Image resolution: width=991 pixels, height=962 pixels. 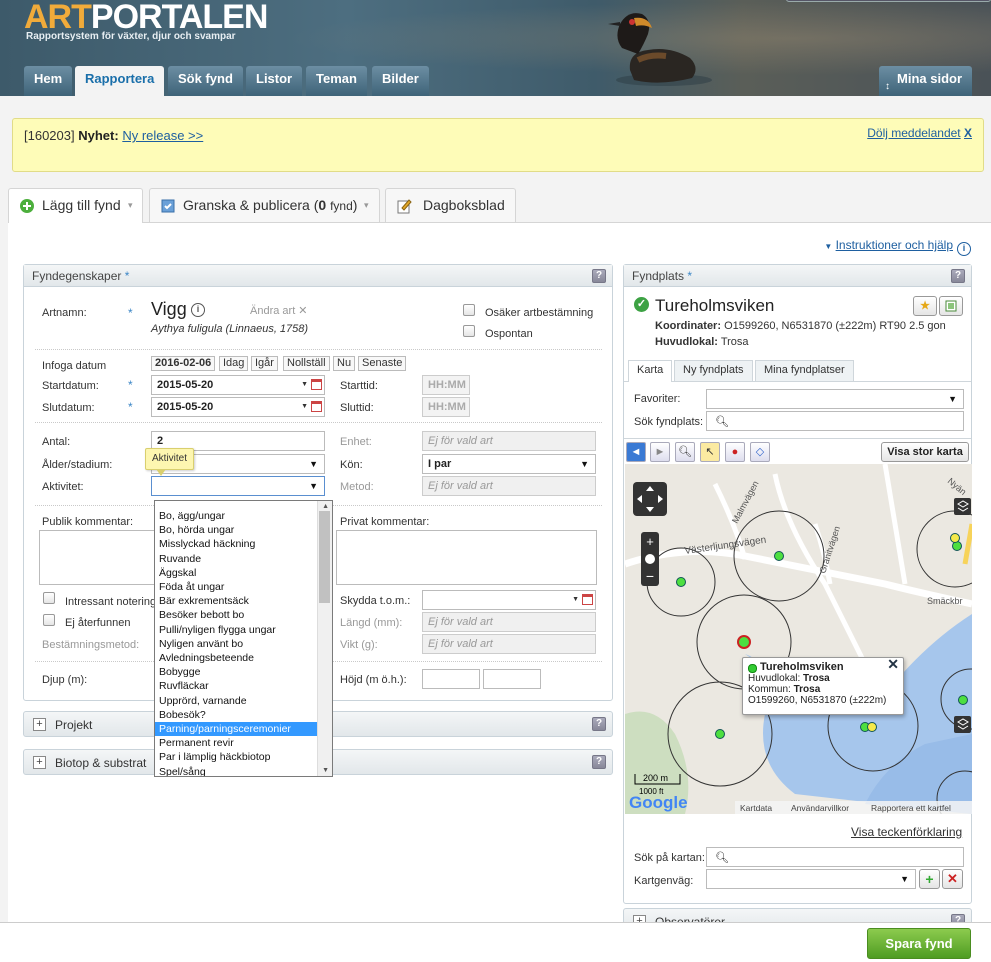 I want to click on change-species-link: Ändra art ✕, so click(x=279, y=310).